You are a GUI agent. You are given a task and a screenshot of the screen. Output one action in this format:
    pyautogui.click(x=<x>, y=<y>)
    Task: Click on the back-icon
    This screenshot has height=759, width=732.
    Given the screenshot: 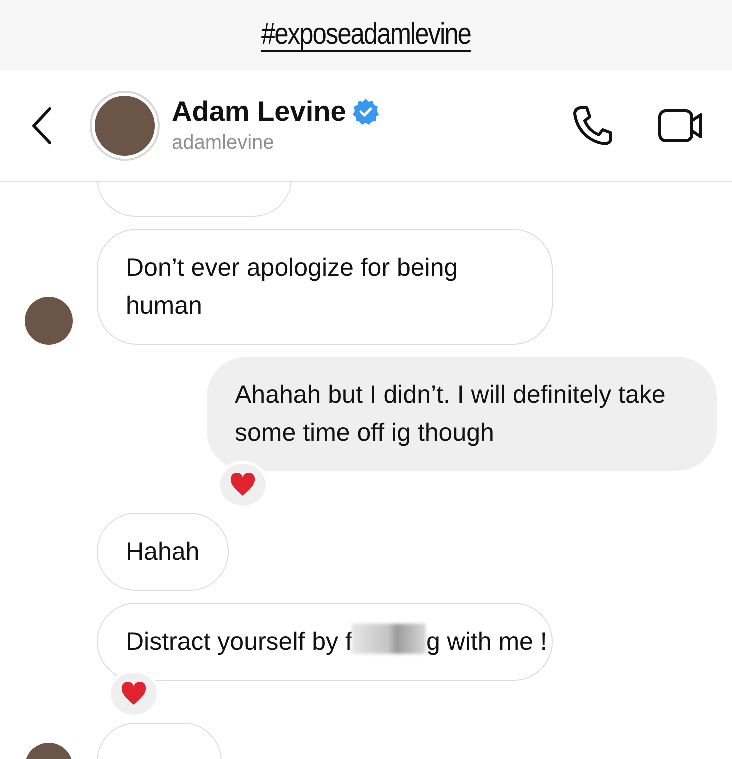 What is the action you would take?
    pyautogui.click(x=42, y=126)
    